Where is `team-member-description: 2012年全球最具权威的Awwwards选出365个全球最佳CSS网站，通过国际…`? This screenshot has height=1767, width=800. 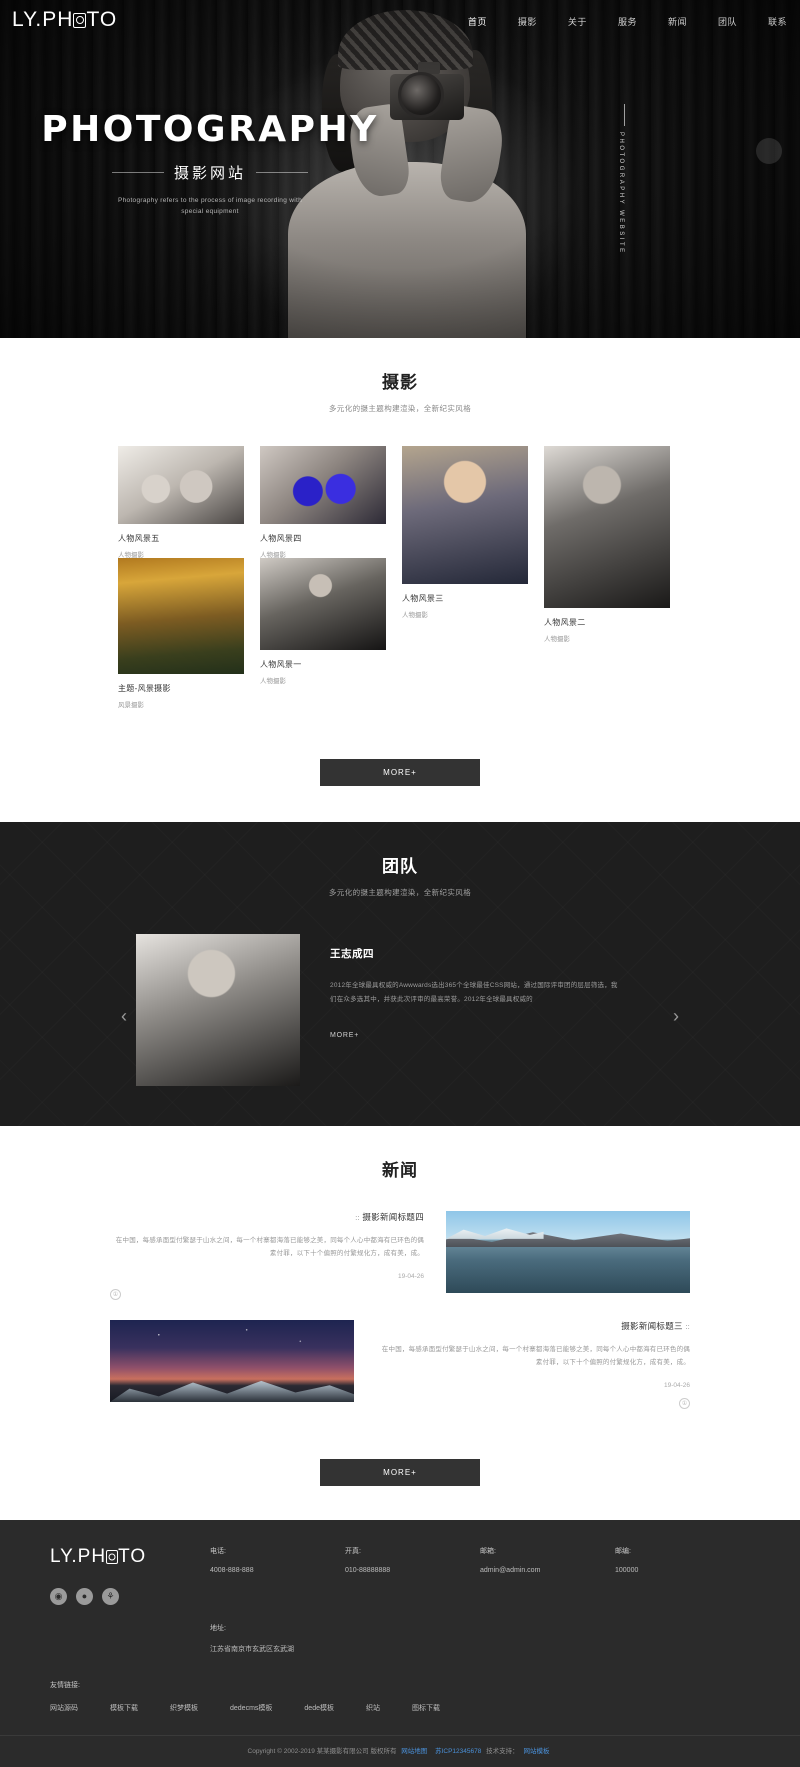
team-member-description: 2012年全球最具权威的Awwwards选出365个全球最佳CSS网站，通过国际… is located at coordinates (474, 992).